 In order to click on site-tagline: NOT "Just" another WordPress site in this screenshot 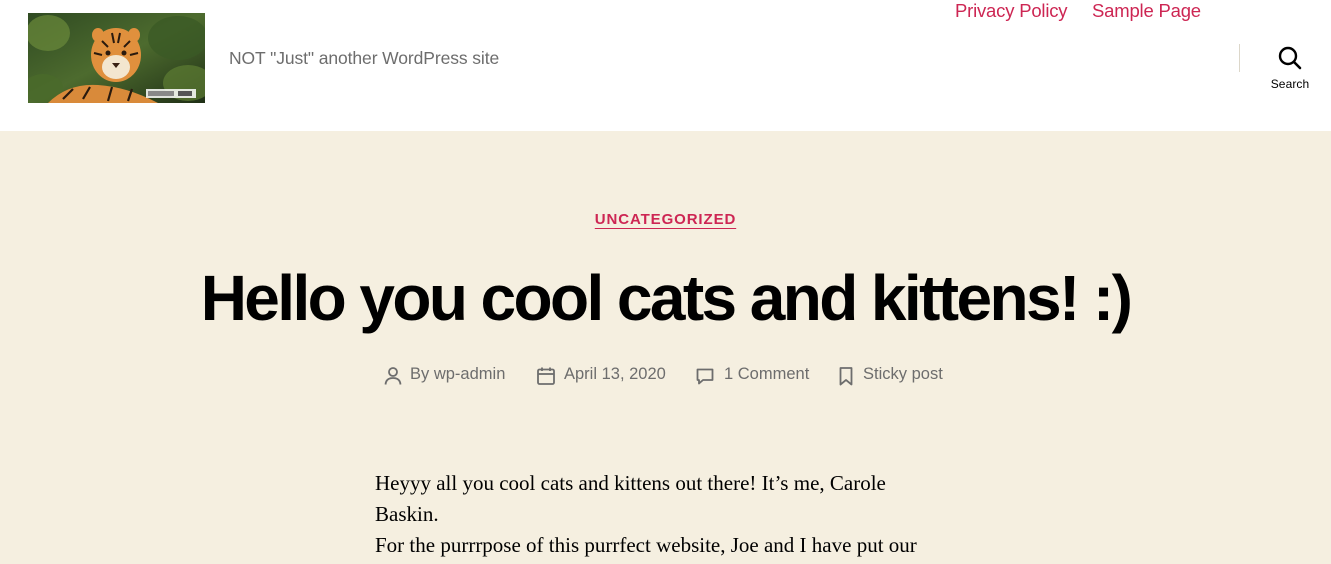, I will do `click(364, 58)`.